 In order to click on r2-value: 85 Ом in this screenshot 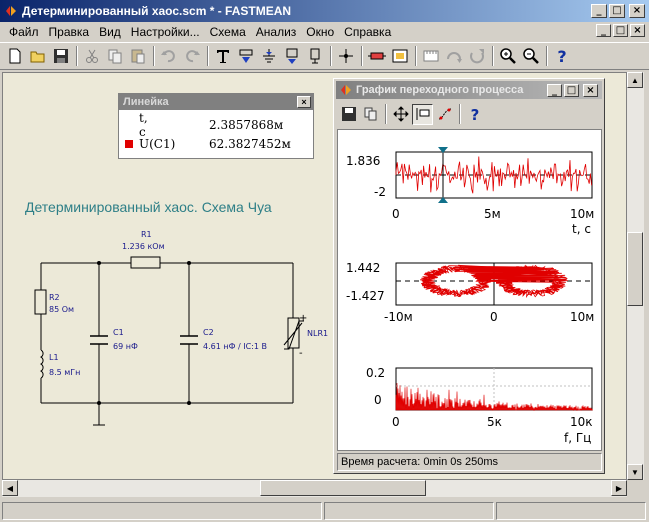, I will do `click(61, 309)`.